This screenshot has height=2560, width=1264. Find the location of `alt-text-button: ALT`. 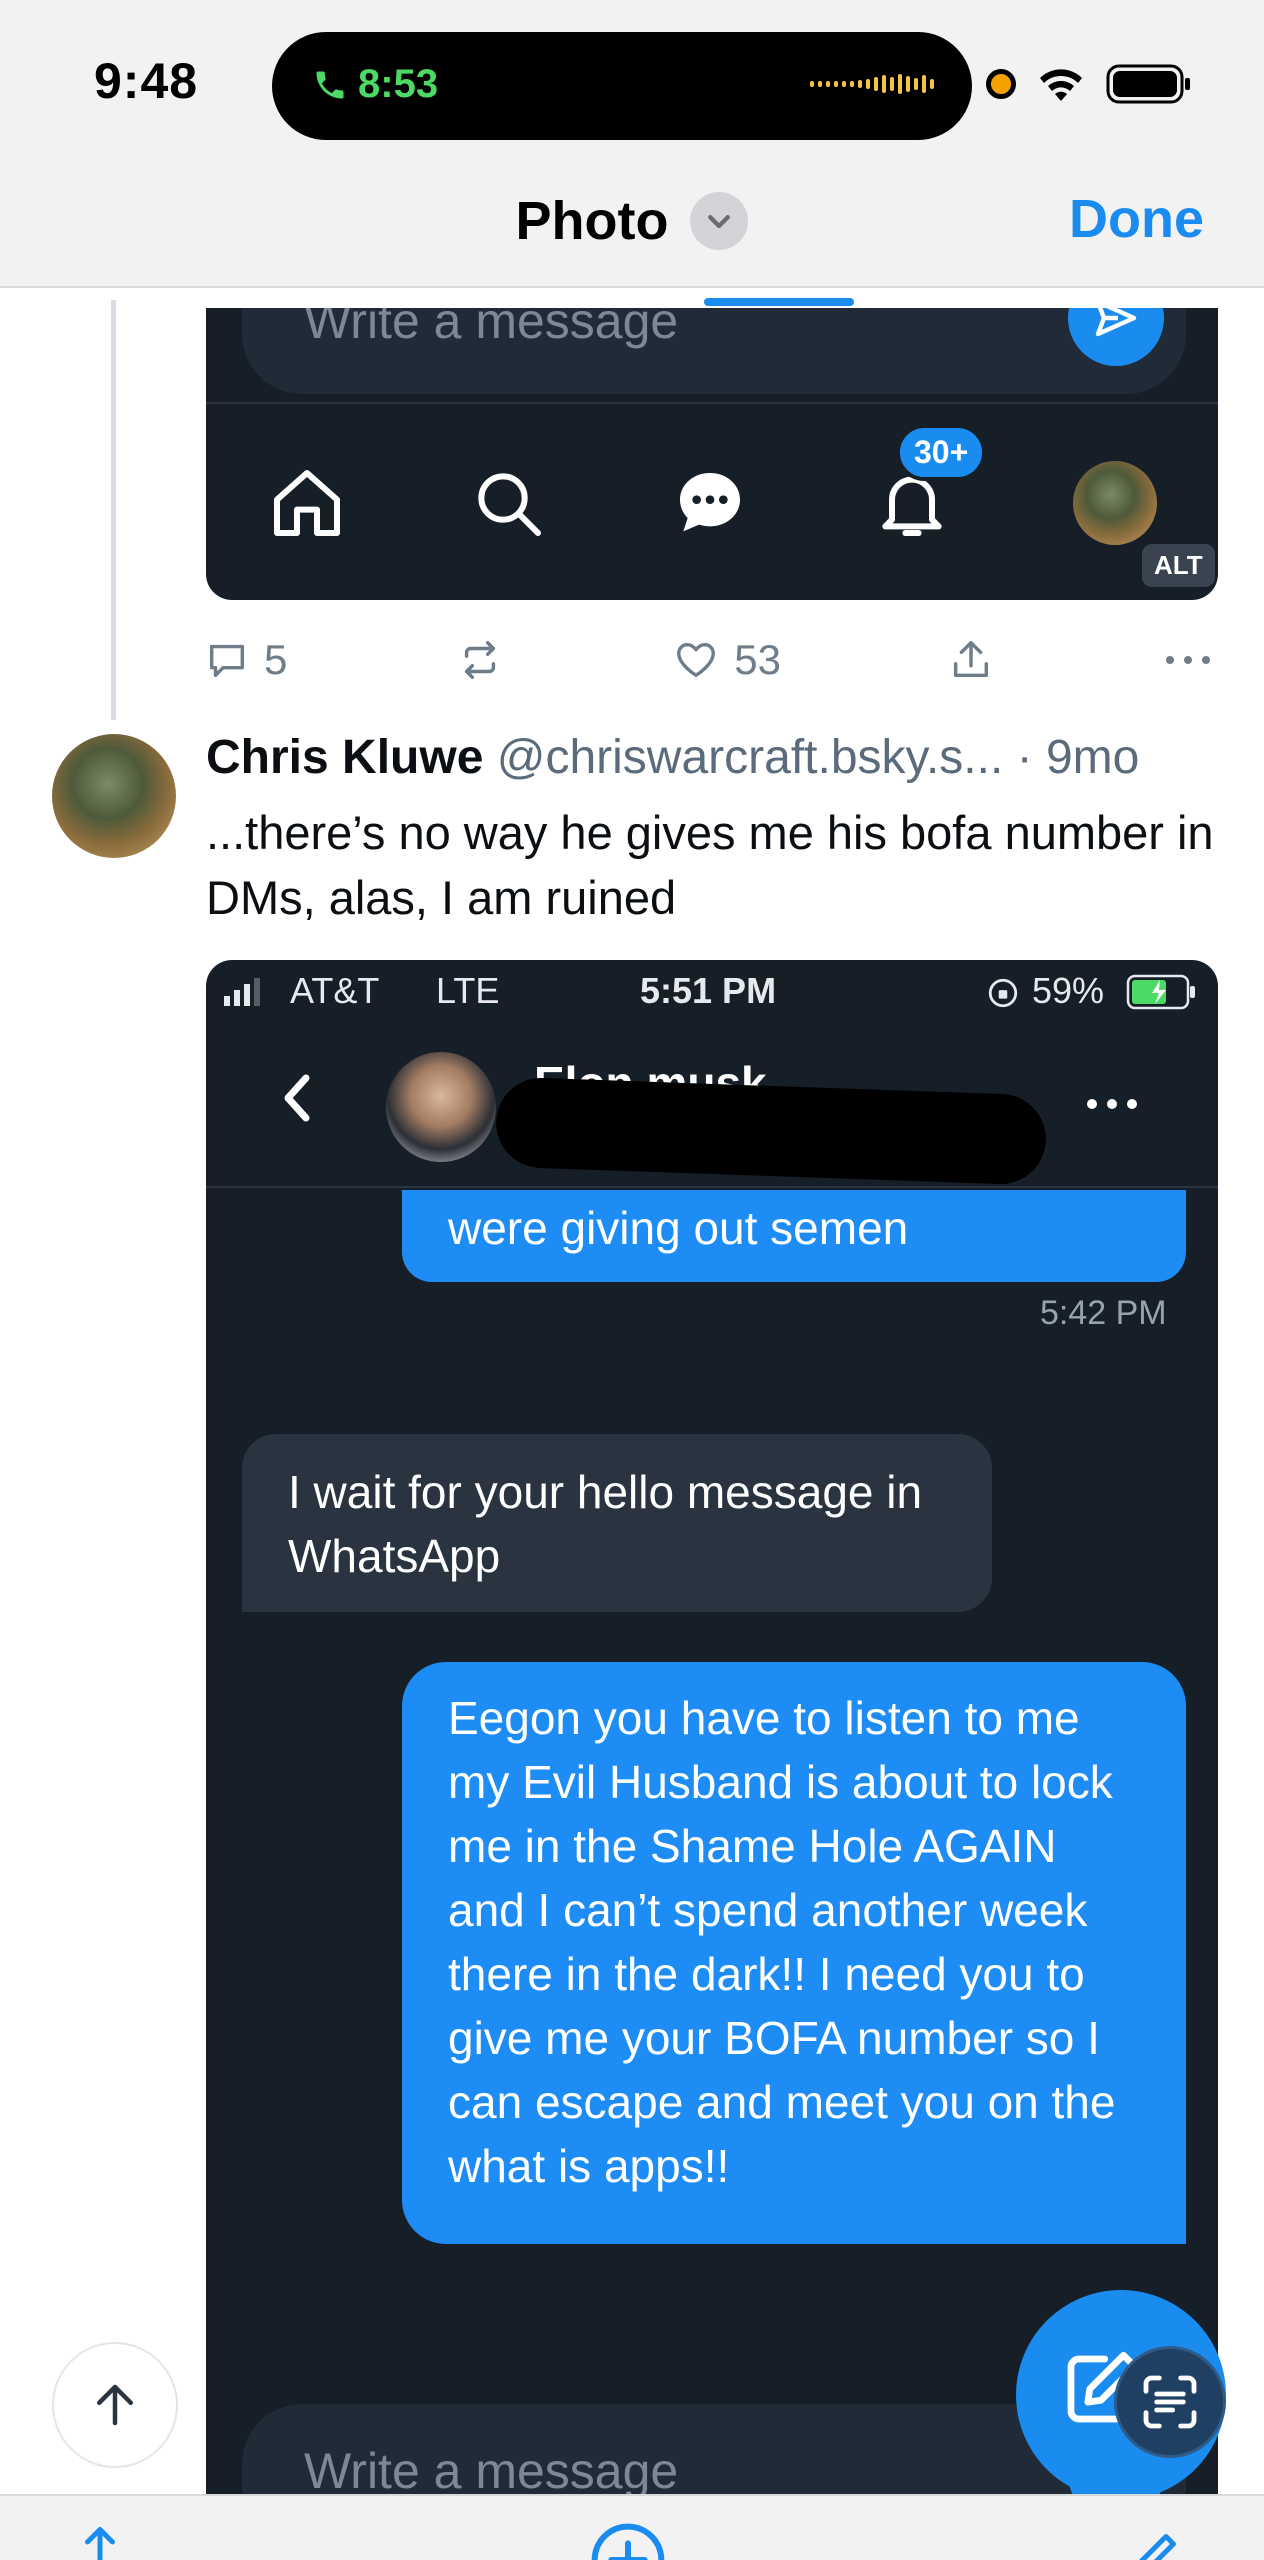

alt-text-button: ALT is located at coordinates (1178, 565).